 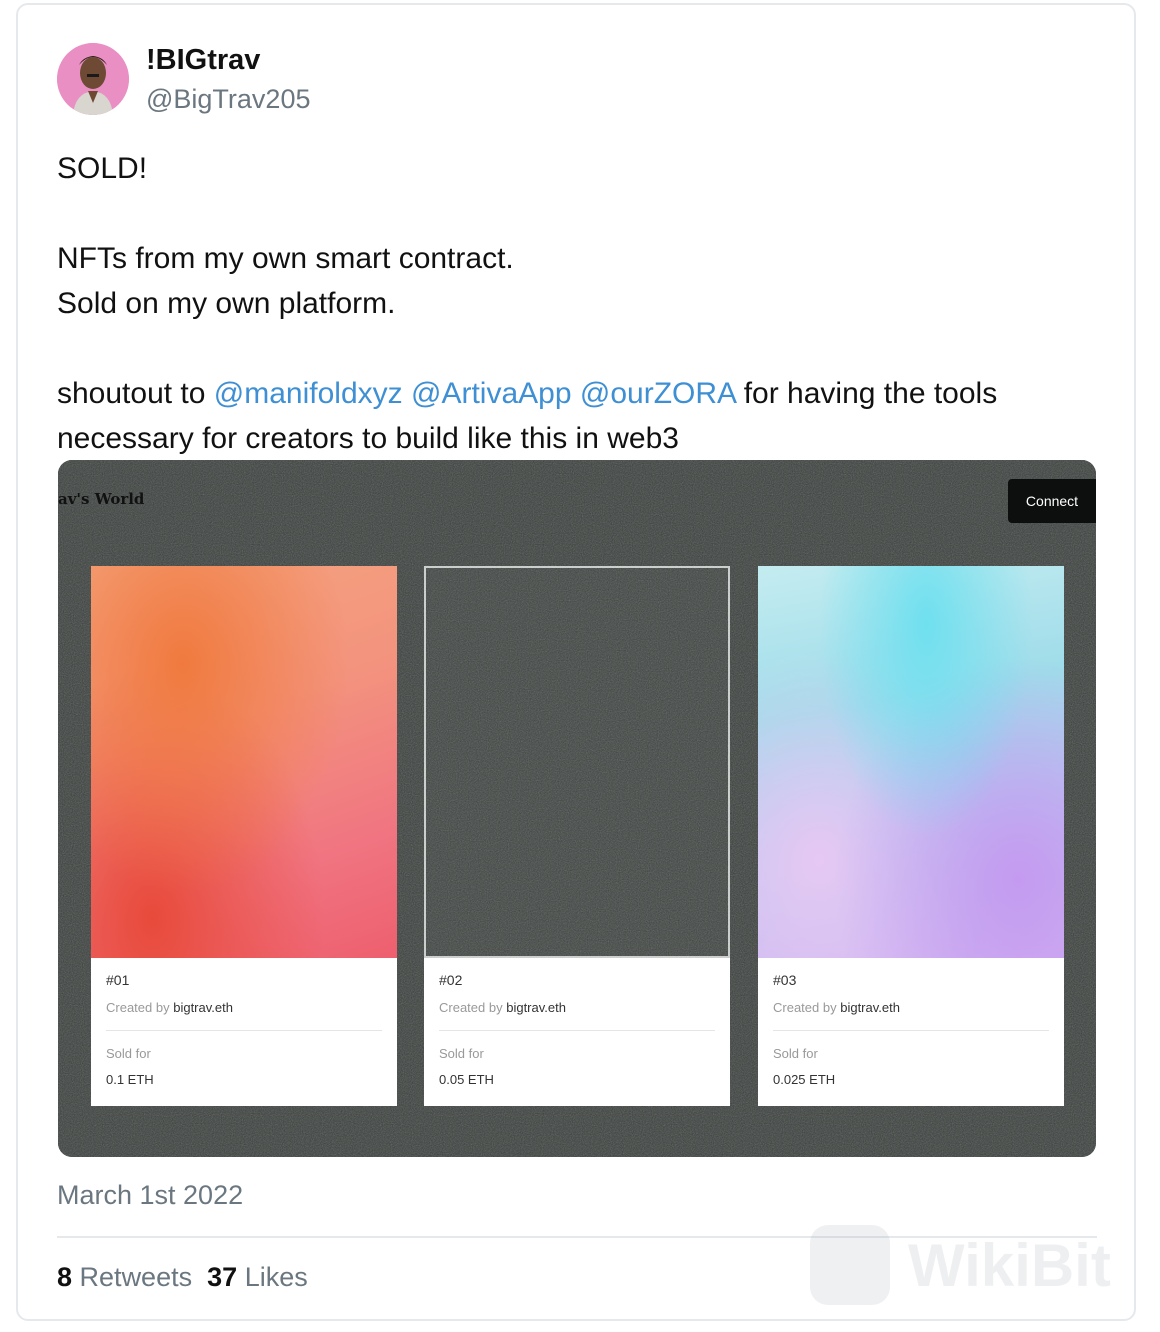 I want to click on nft-price: 0.05 ETH, so click(x=466, y=1079).